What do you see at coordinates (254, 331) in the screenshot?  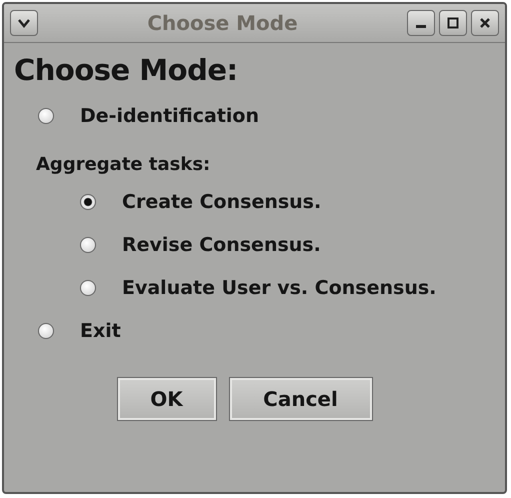 I see `radio-option: Exit` at bounding box center [254, 331].